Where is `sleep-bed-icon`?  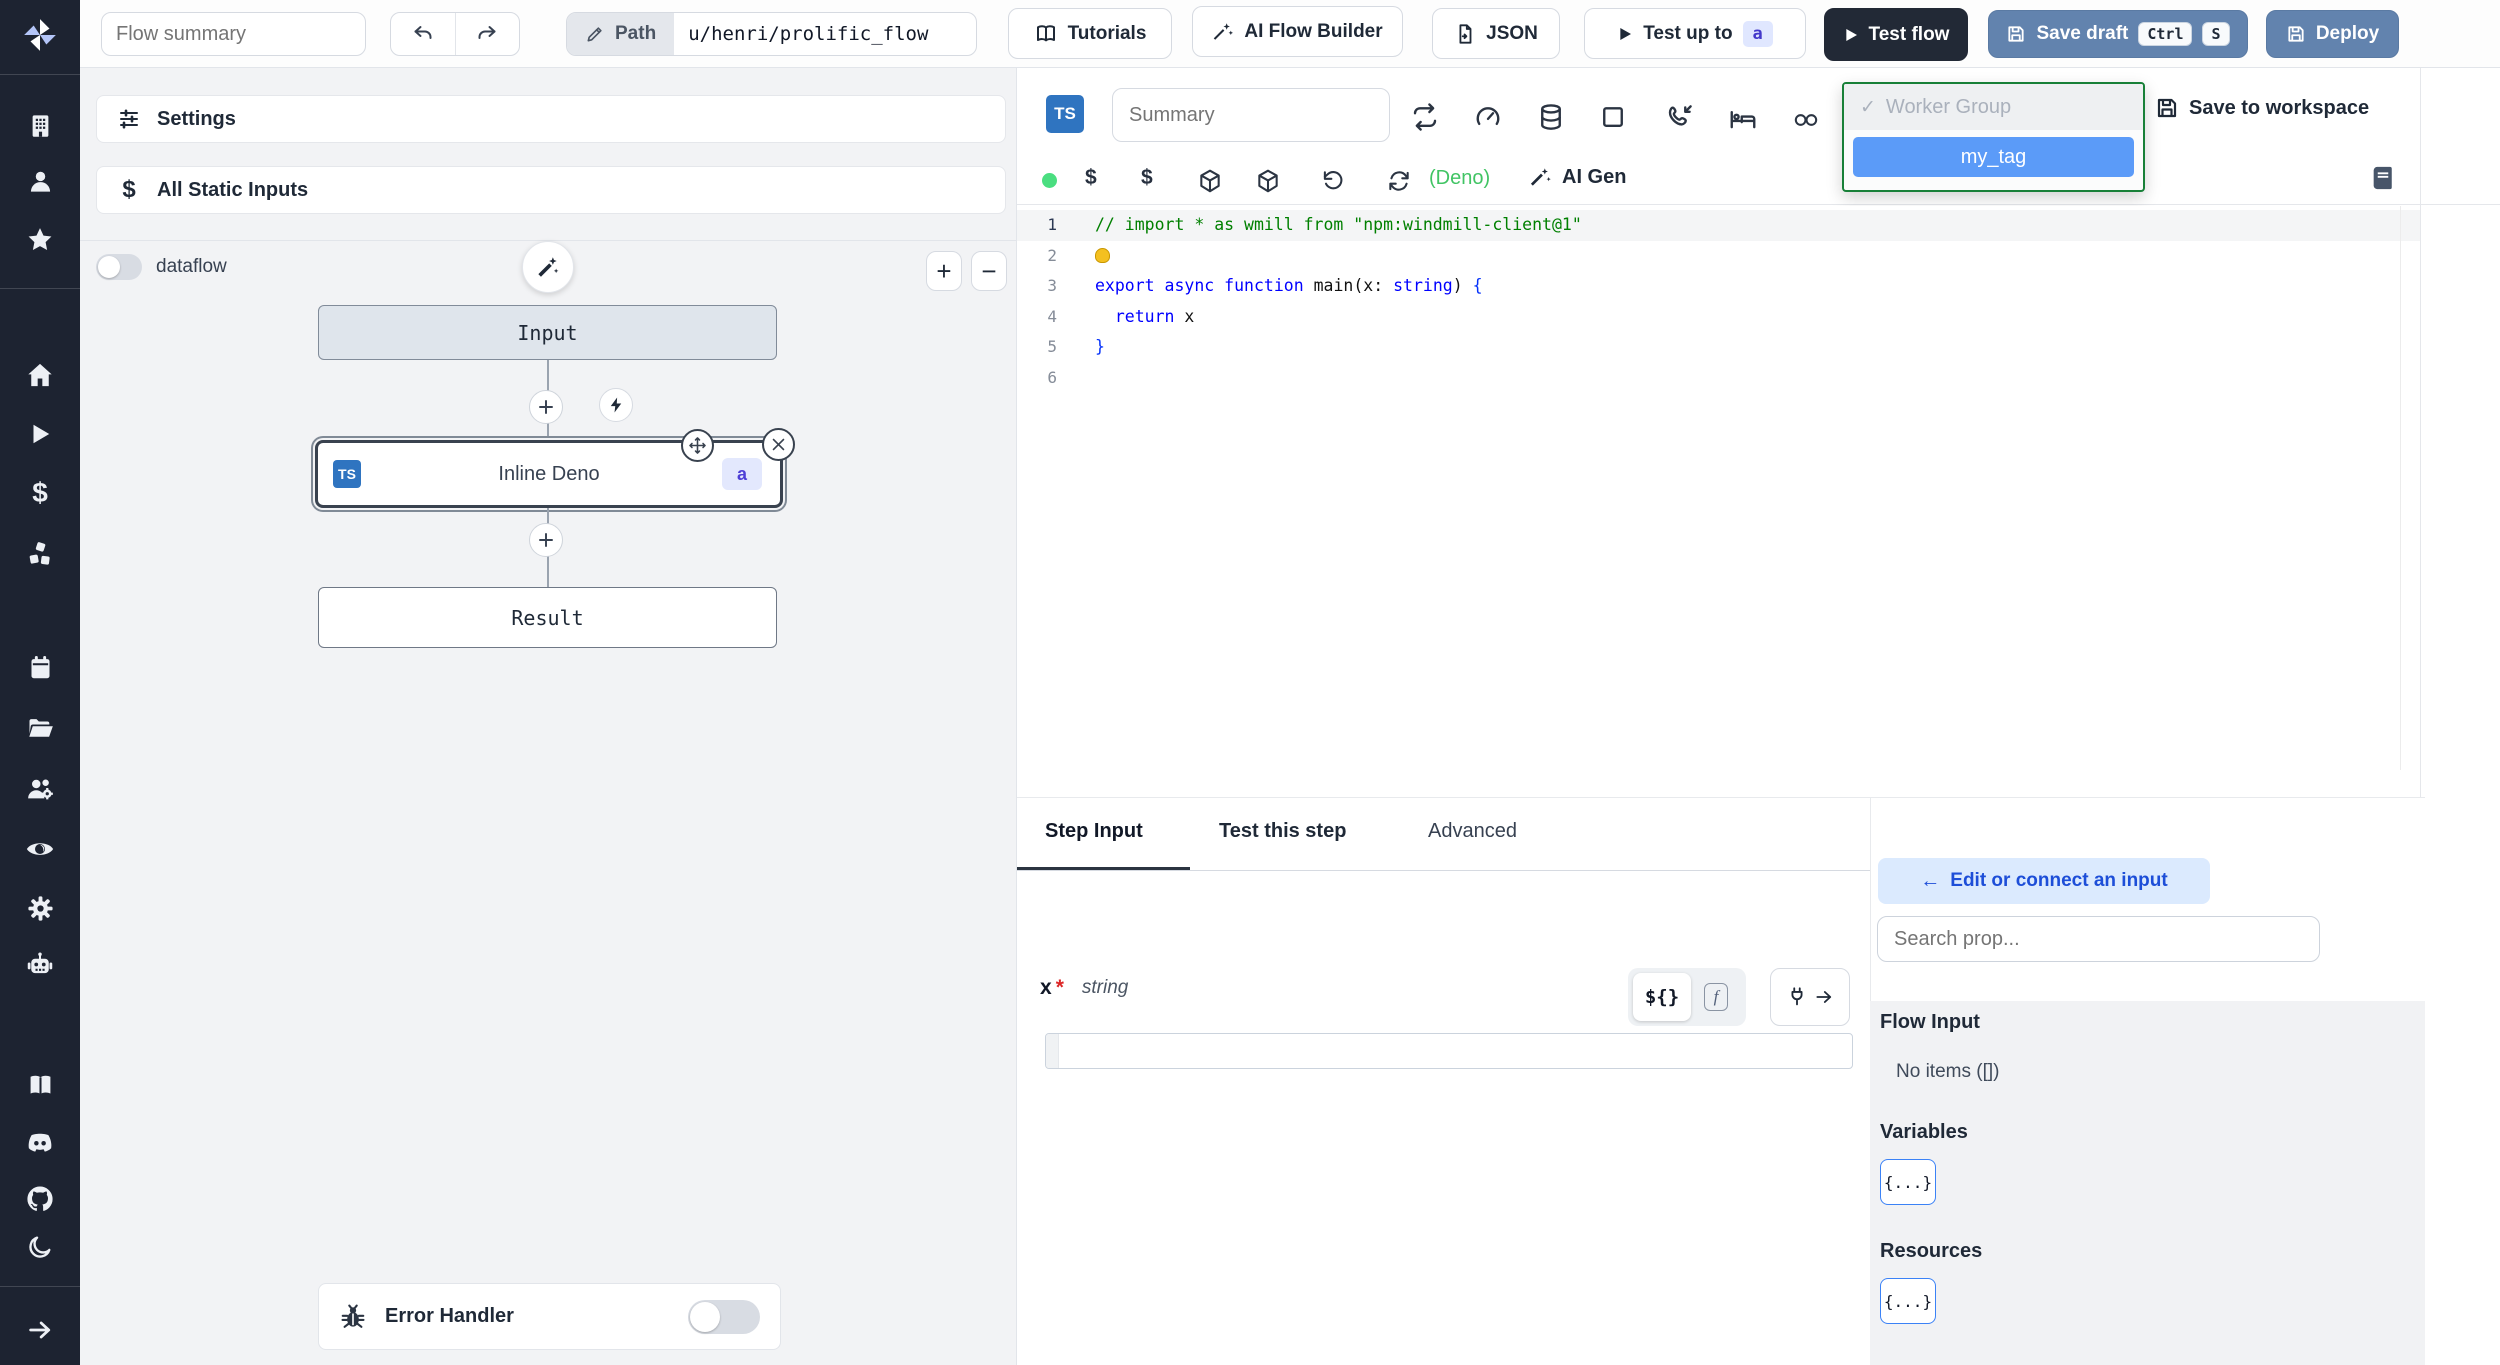
sleep-bed-icon is located at coordinates (1743, 119).